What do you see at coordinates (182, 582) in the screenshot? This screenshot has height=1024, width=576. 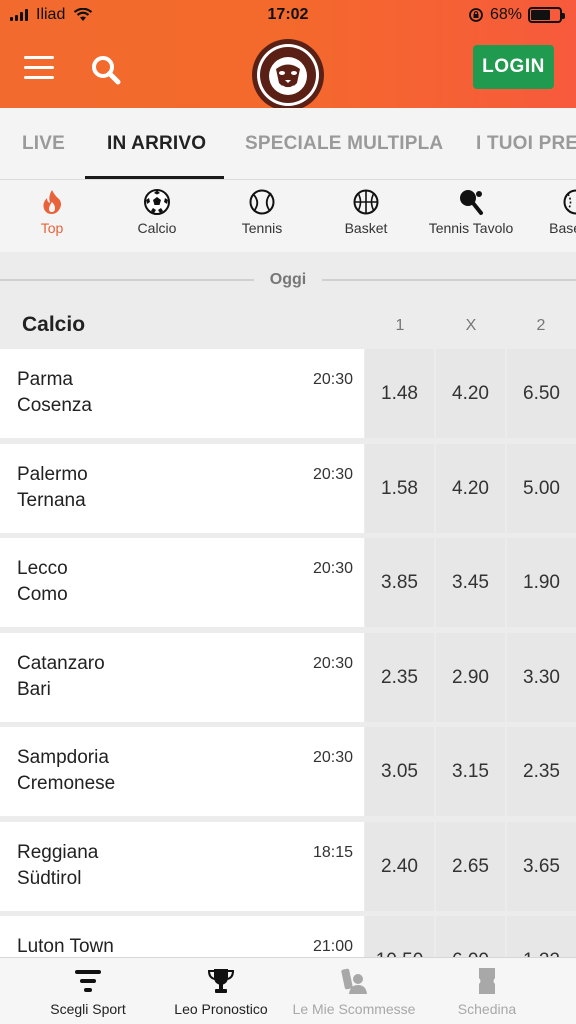 I see `match-info: Lecco Como 20:30` at bounding box center [182, 582].